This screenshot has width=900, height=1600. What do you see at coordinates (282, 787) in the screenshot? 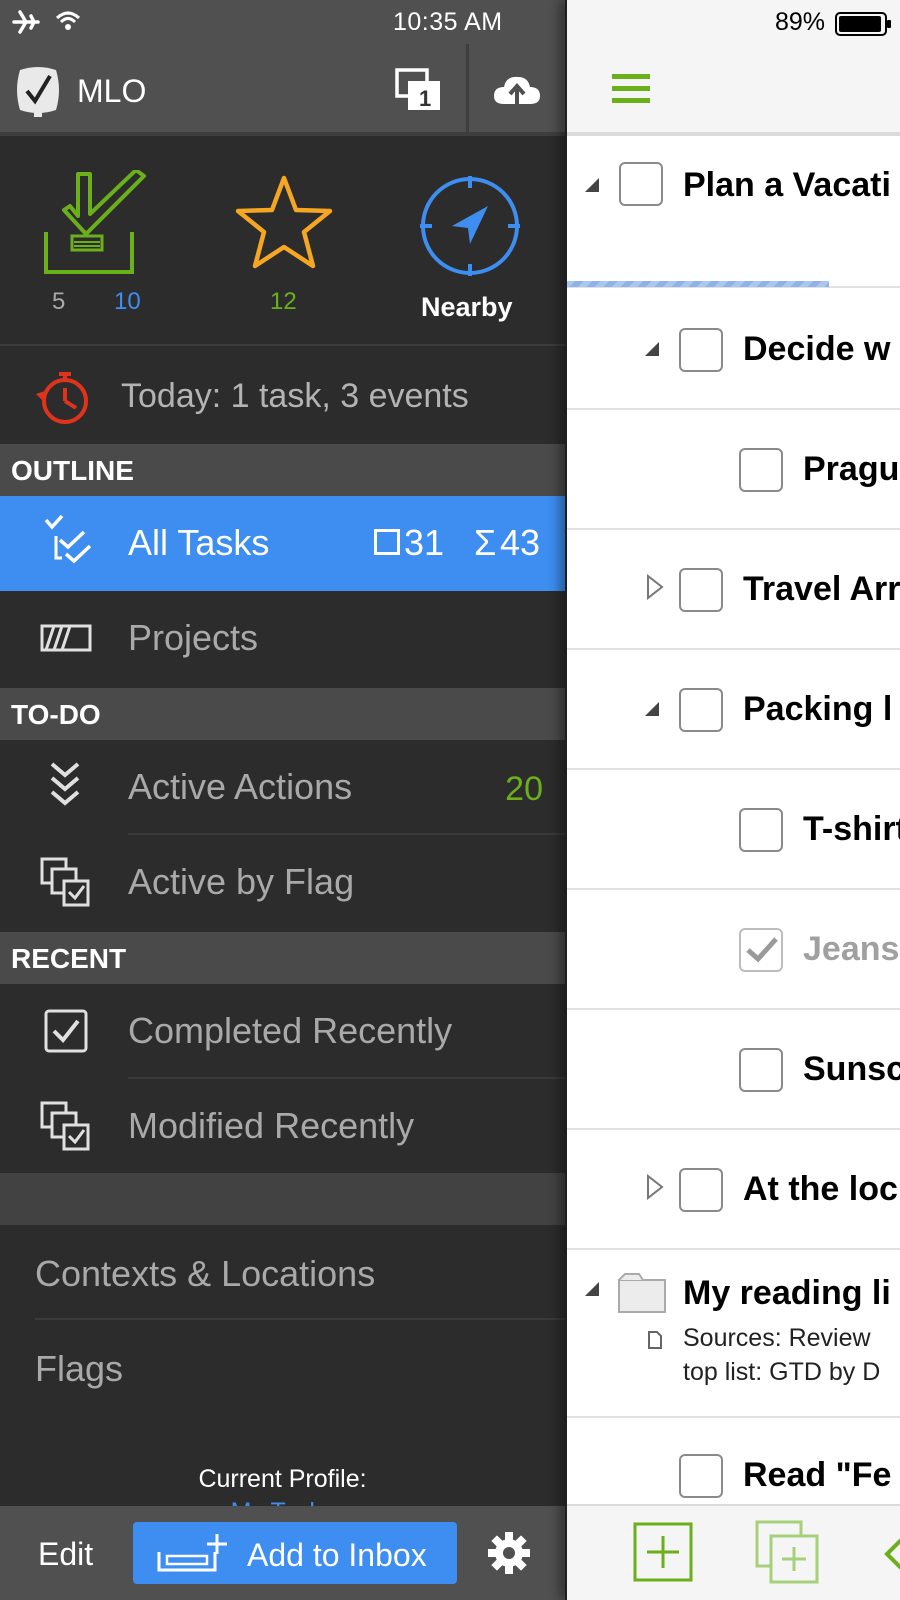
I see `sidebar-item-active-actions: Active Actions 20` at bounding box center [282, 787].